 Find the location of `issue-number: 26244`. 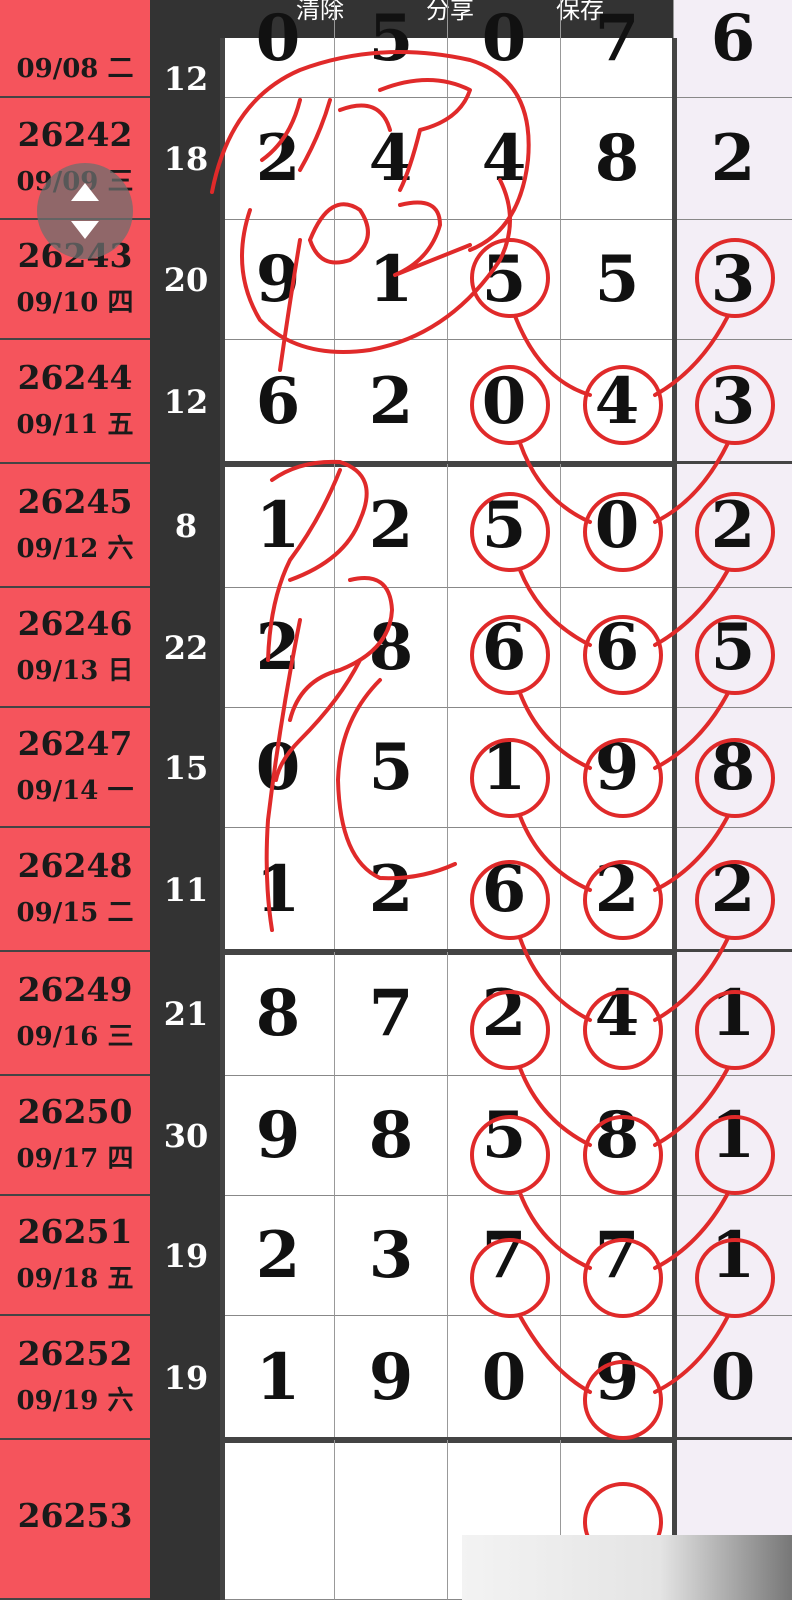

issue-number: 26244 is located at coordinates (75, 377).